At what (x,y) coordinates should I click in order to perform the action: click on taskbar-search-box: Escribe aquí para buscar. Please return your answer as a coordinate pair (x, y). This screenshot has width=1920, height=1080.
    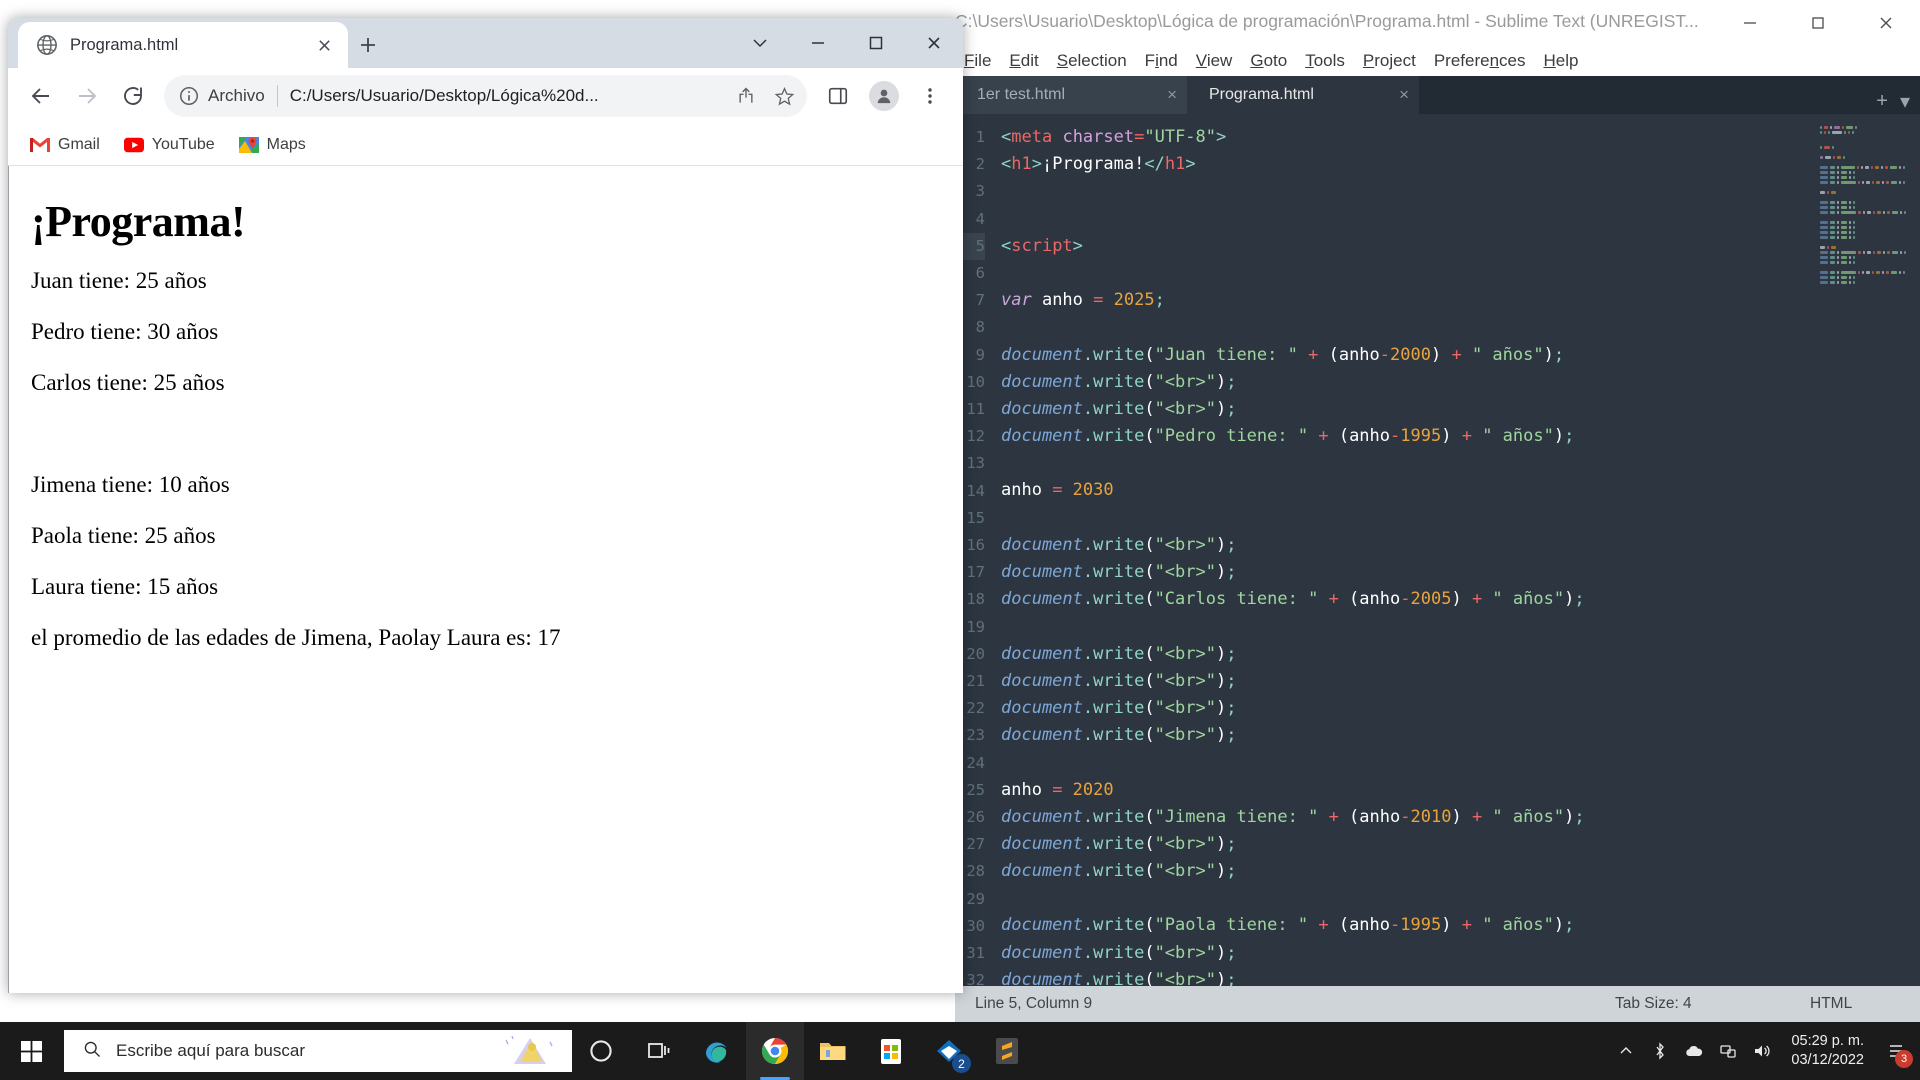
    Looking at the image, I should click on (318, 1051).